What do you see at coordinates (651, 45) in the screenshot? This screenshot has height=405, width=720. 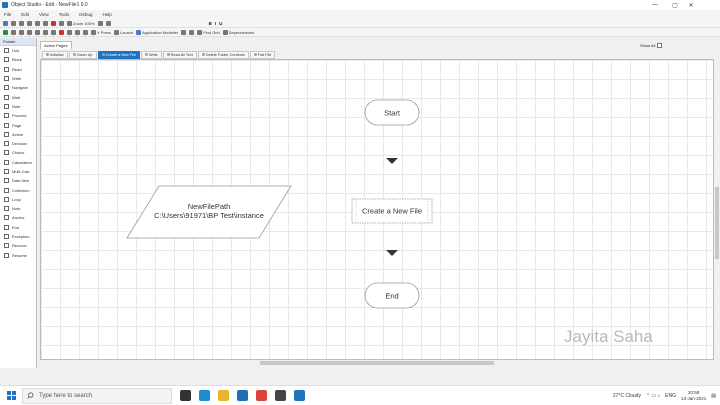 I see `show-all-toggle: Show All` at bounding box center [651, 45].